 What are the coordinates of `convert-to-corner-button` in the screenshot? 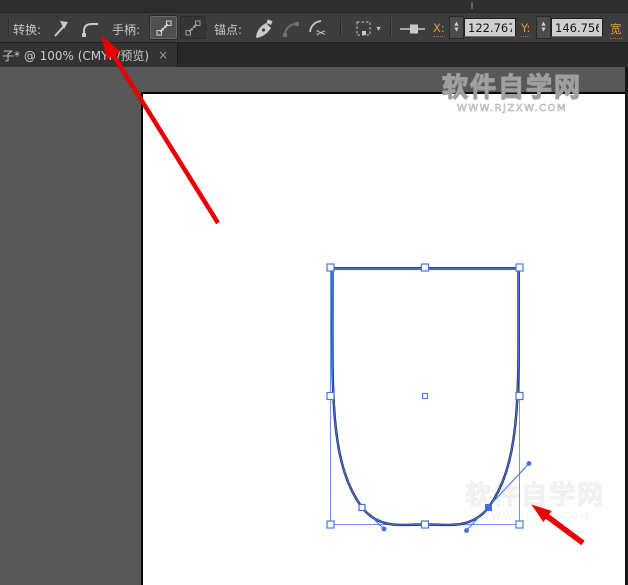 It's located at (61, 28).